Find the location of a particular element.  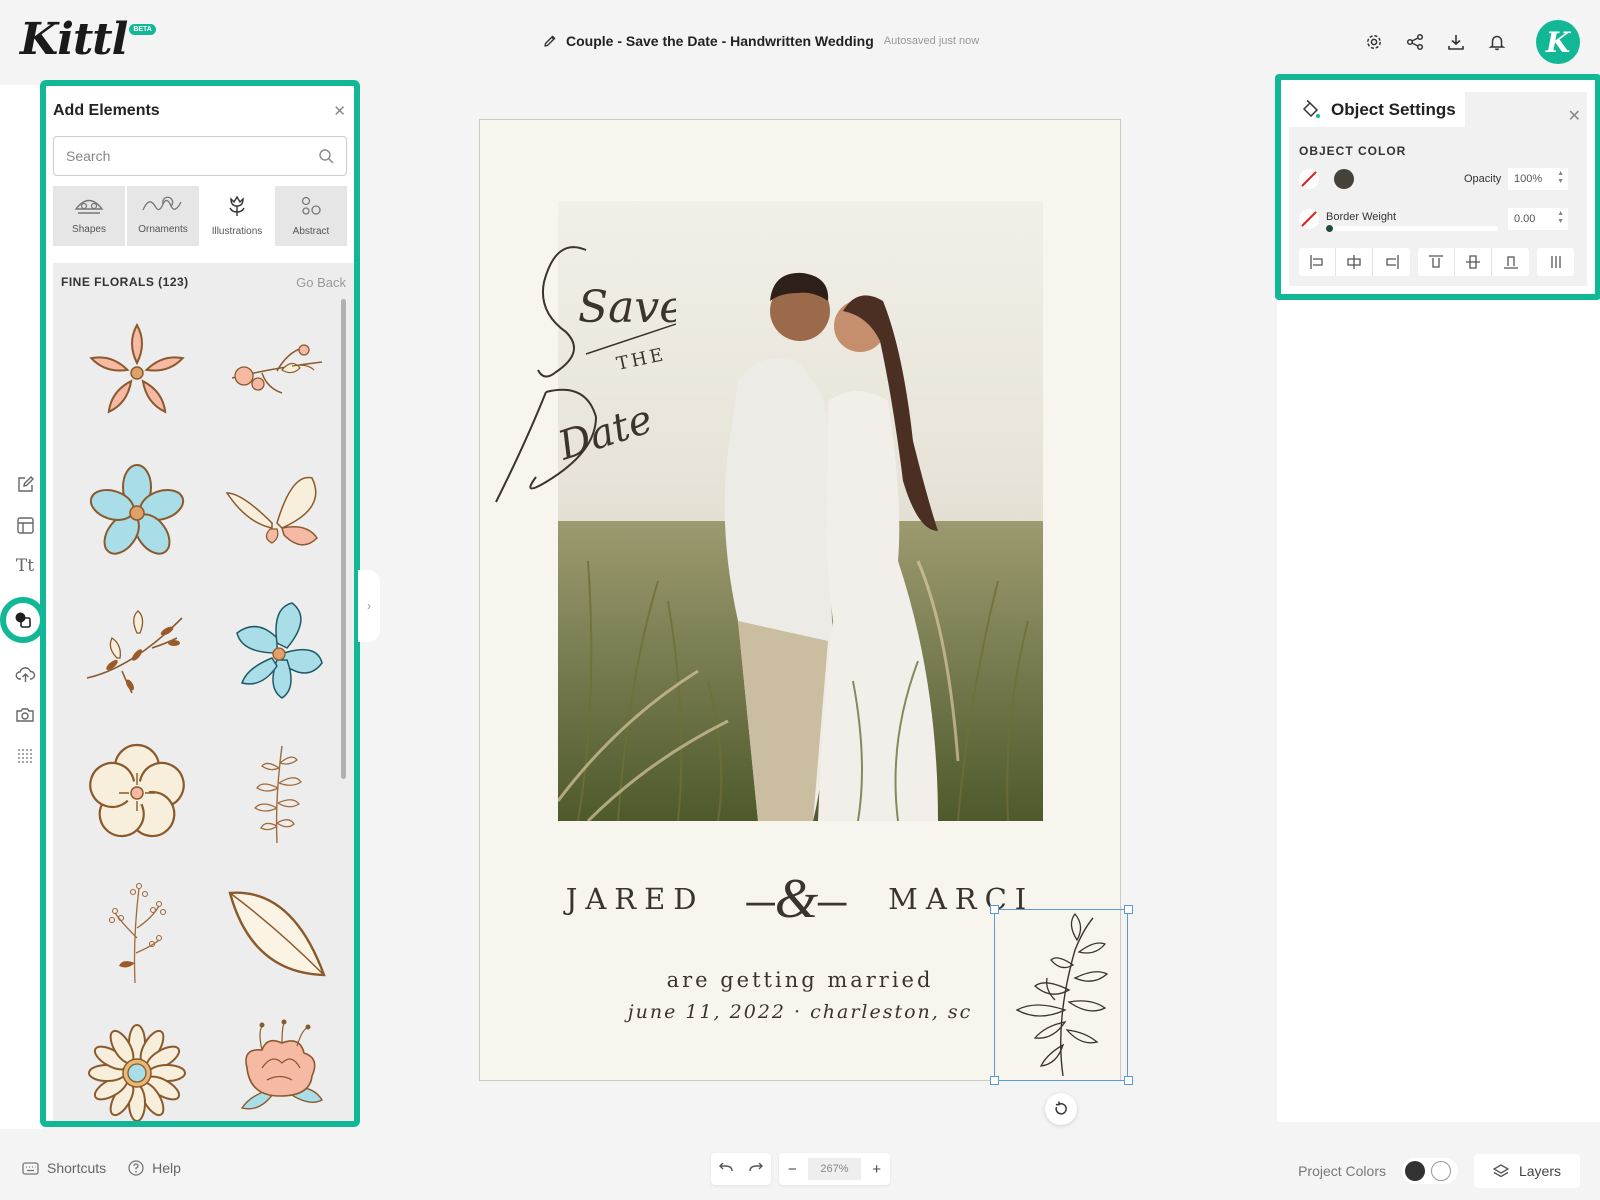

category-illustrations: Illustrations is located at coordinates (237, 216).